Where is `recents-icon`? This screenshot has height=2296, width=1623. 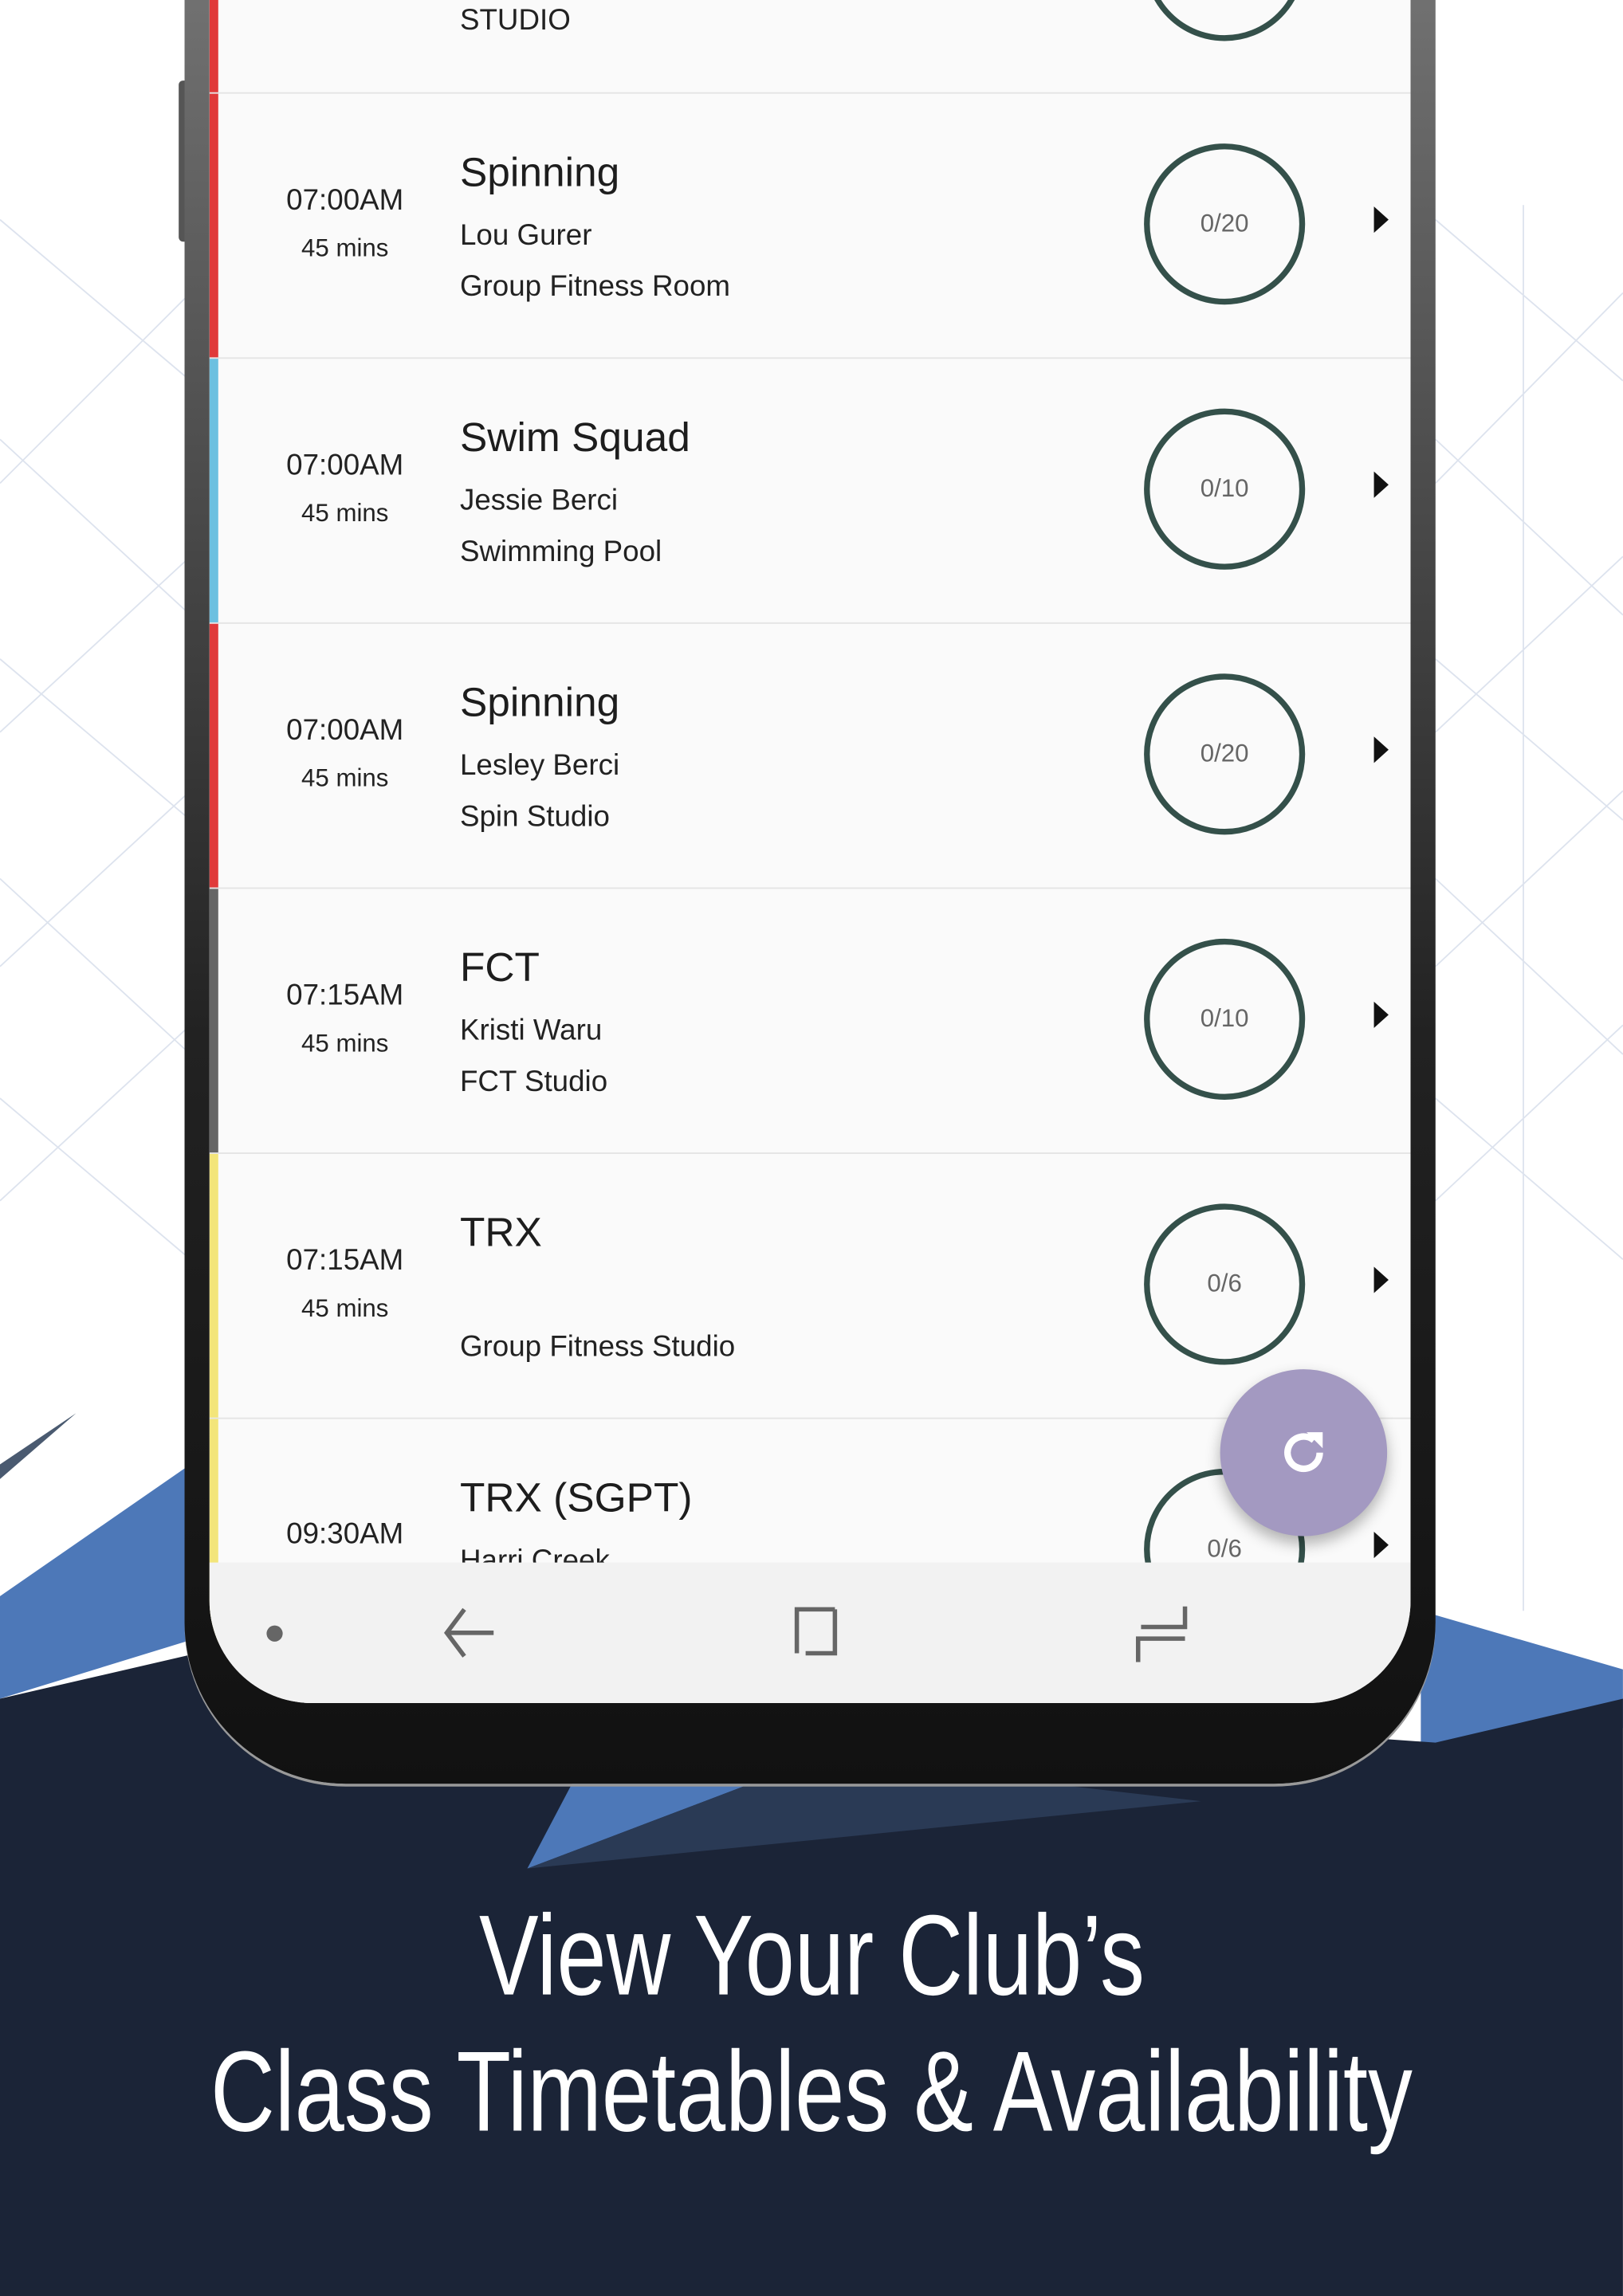 recents-icon is located at coordinates (1161, 1632).